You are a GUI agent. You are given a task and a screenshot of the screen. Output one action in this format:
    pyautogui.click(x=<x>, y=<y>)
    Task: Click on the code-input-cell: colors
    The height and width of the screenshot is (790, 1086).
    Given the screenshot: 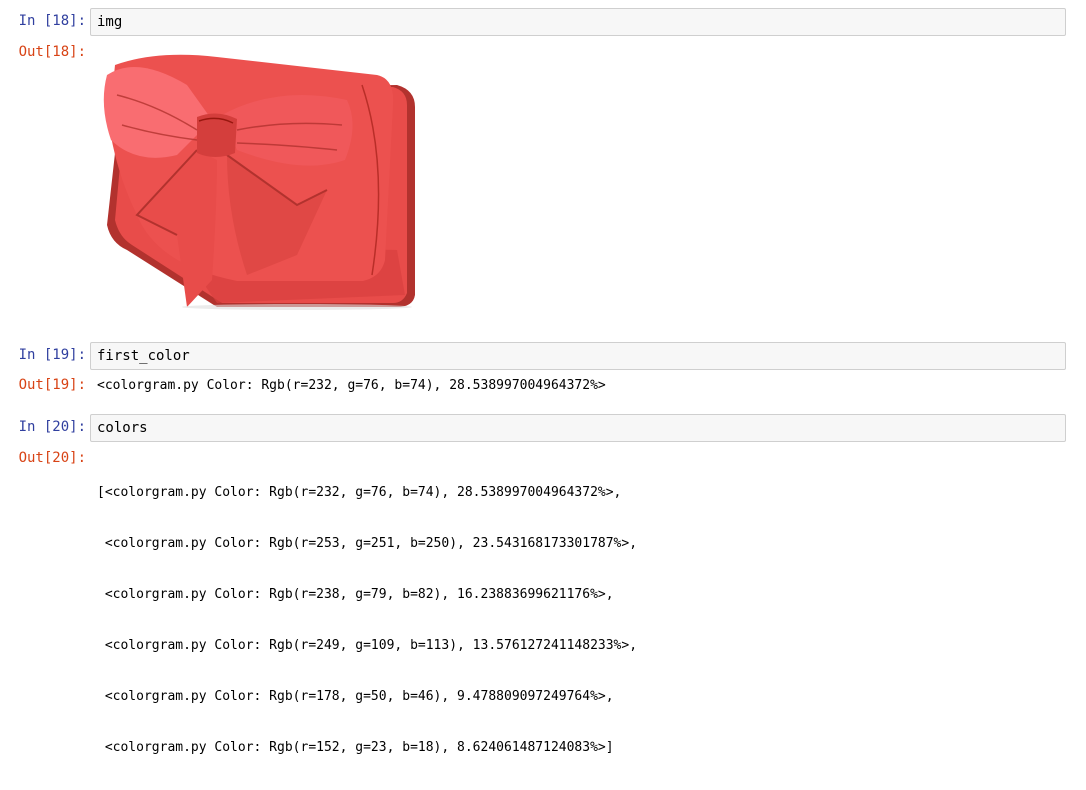 What is the action you would take?
    pyautogui.click(x=578, y=428)
    